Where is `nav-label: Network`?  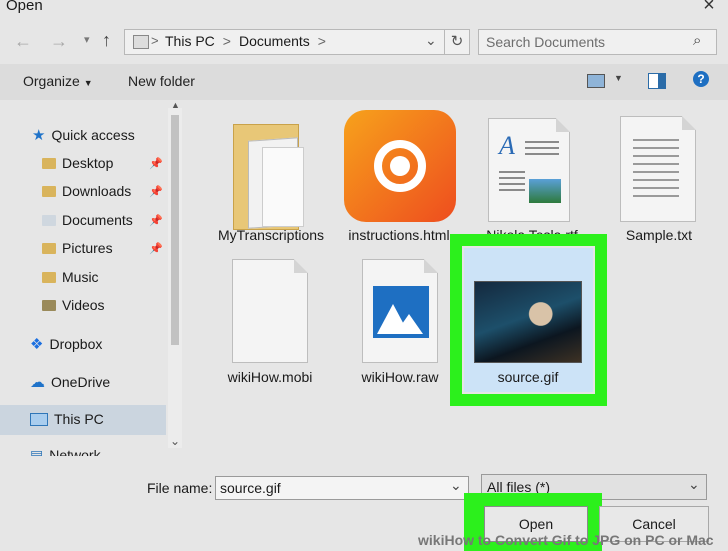
nav-label: Network is located at coordinates (75, 451).